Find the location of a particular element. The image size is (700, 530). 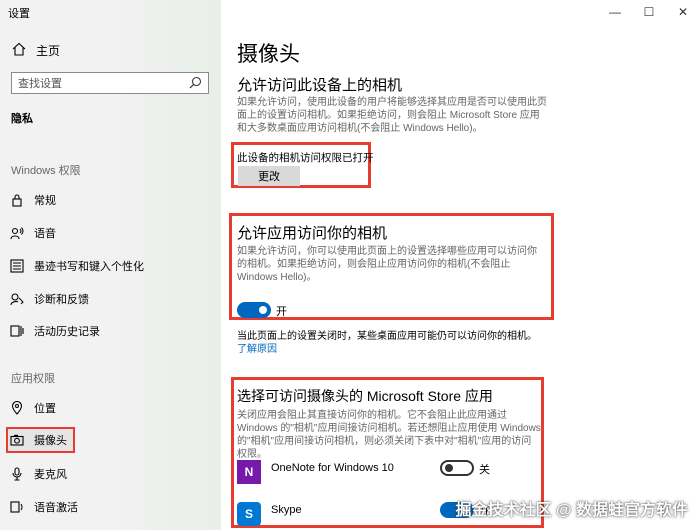

close-button: ✕ is located at coordinates (683, 12).